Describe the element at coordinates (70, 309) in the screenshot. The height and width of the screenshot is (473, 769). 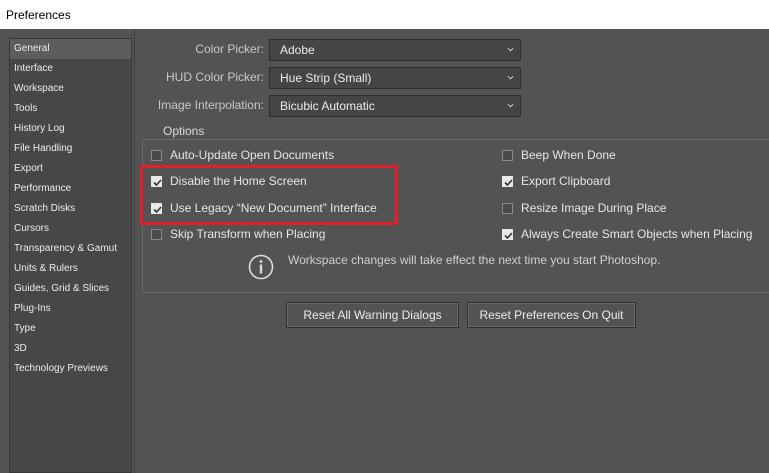
I see `sidebar-item-plug-ins: Plug-Ins` at that location.